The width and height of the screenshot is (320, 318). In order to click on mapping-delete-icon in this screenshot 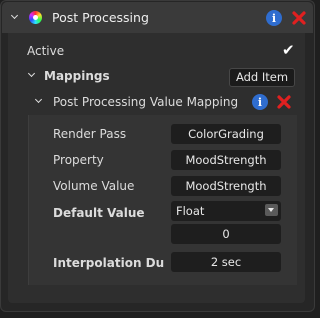, I will do `click(284, 102)`.